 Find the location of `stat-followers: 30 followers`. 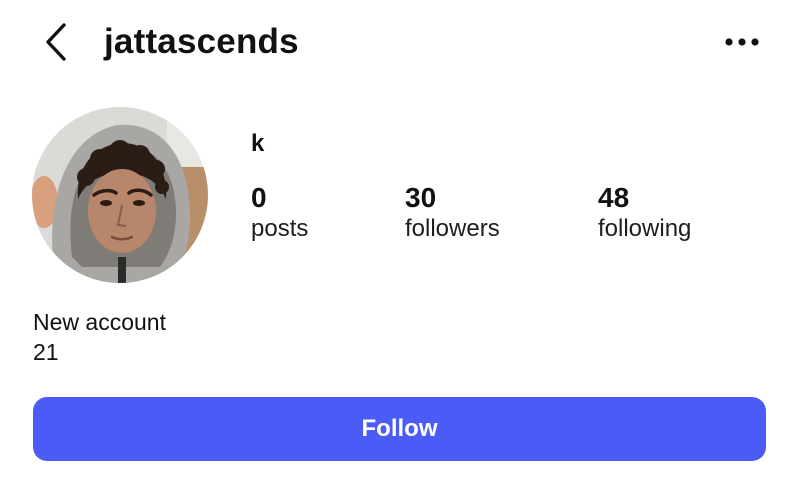

stat-followers: 30 followers is located at coordinates (452, 213).